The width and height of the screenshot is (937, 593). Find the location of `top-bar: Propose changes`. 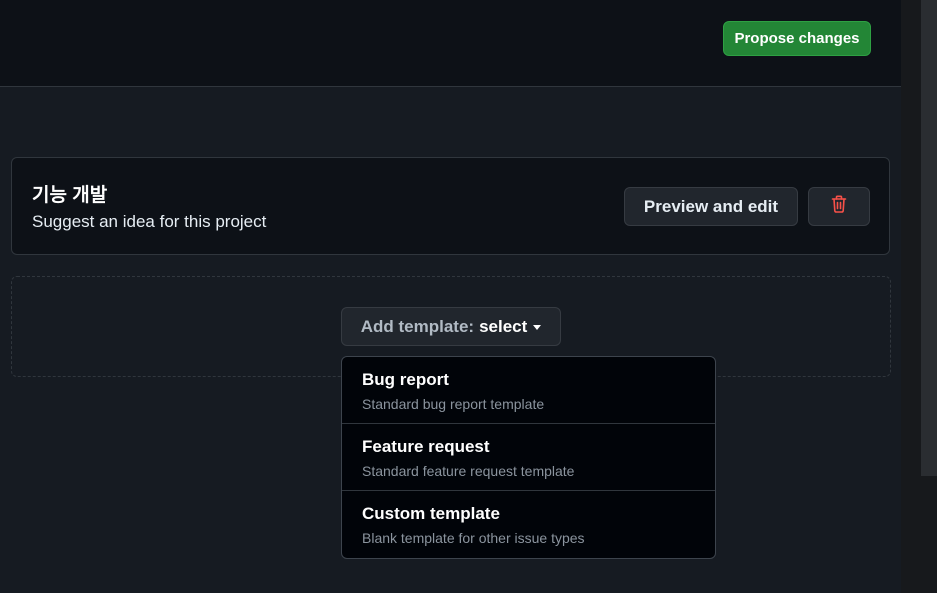

top-bar: Propose changes is located at coordinates (450, 43).